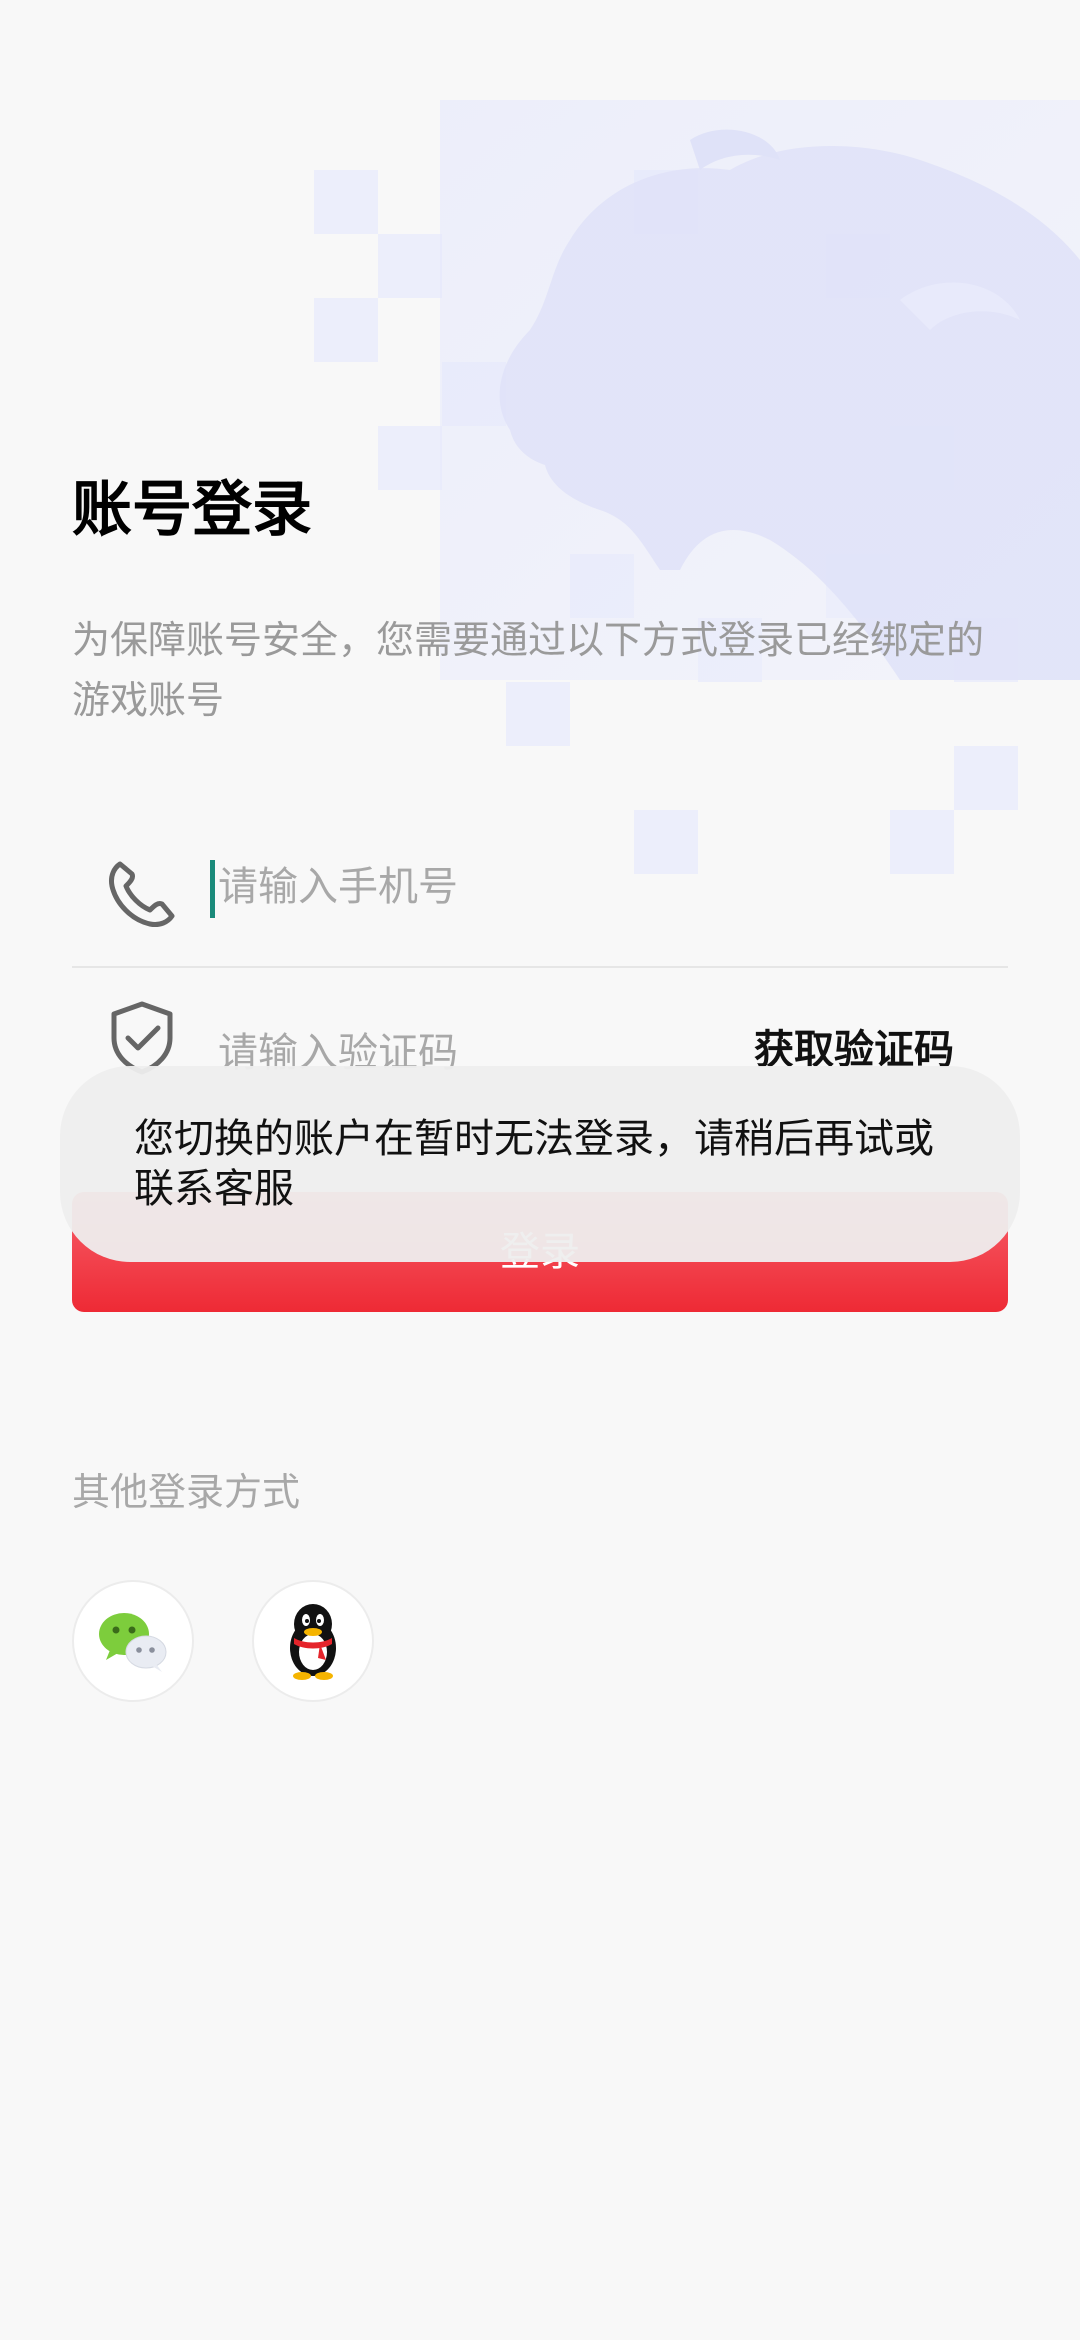  Describe the element at coordinates (186, 1492) in the screenshot. I see `other-login-title: 其他登录方式` at that location.